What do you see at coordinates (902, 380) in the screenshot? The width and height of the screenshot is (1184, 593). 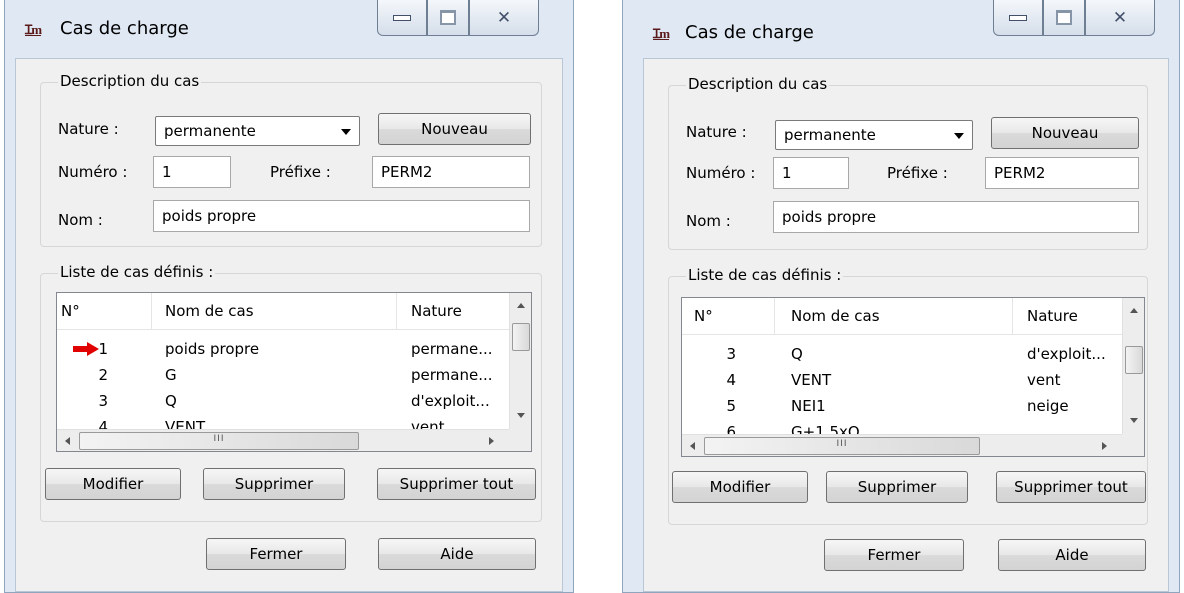 I see `list-item: 4 VENT vent` at bounding box center [902, 380].